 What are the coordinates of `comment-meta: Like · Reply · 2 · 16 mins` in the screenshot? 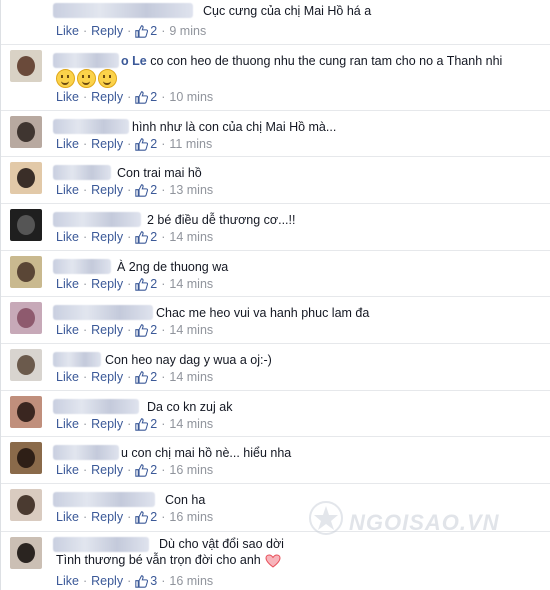 It's located at (135, 470).